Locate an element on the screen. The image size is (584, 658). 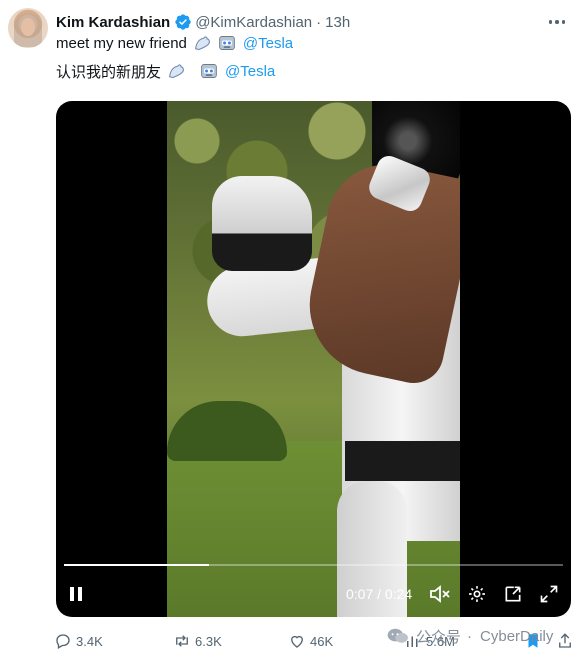
pause-icon is located at coordinates (76, 594).